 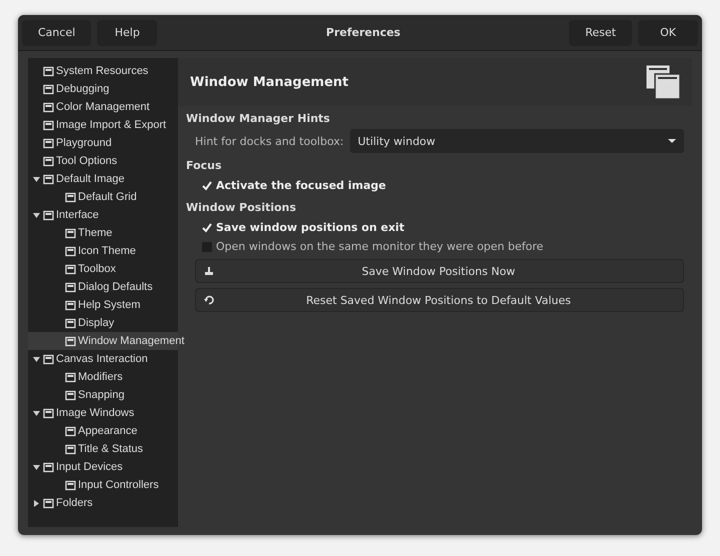 What do you see at coordinates (111, 449) in the screenshot?
I see `item-label: Title & Status` at bounding box center [111, 449].